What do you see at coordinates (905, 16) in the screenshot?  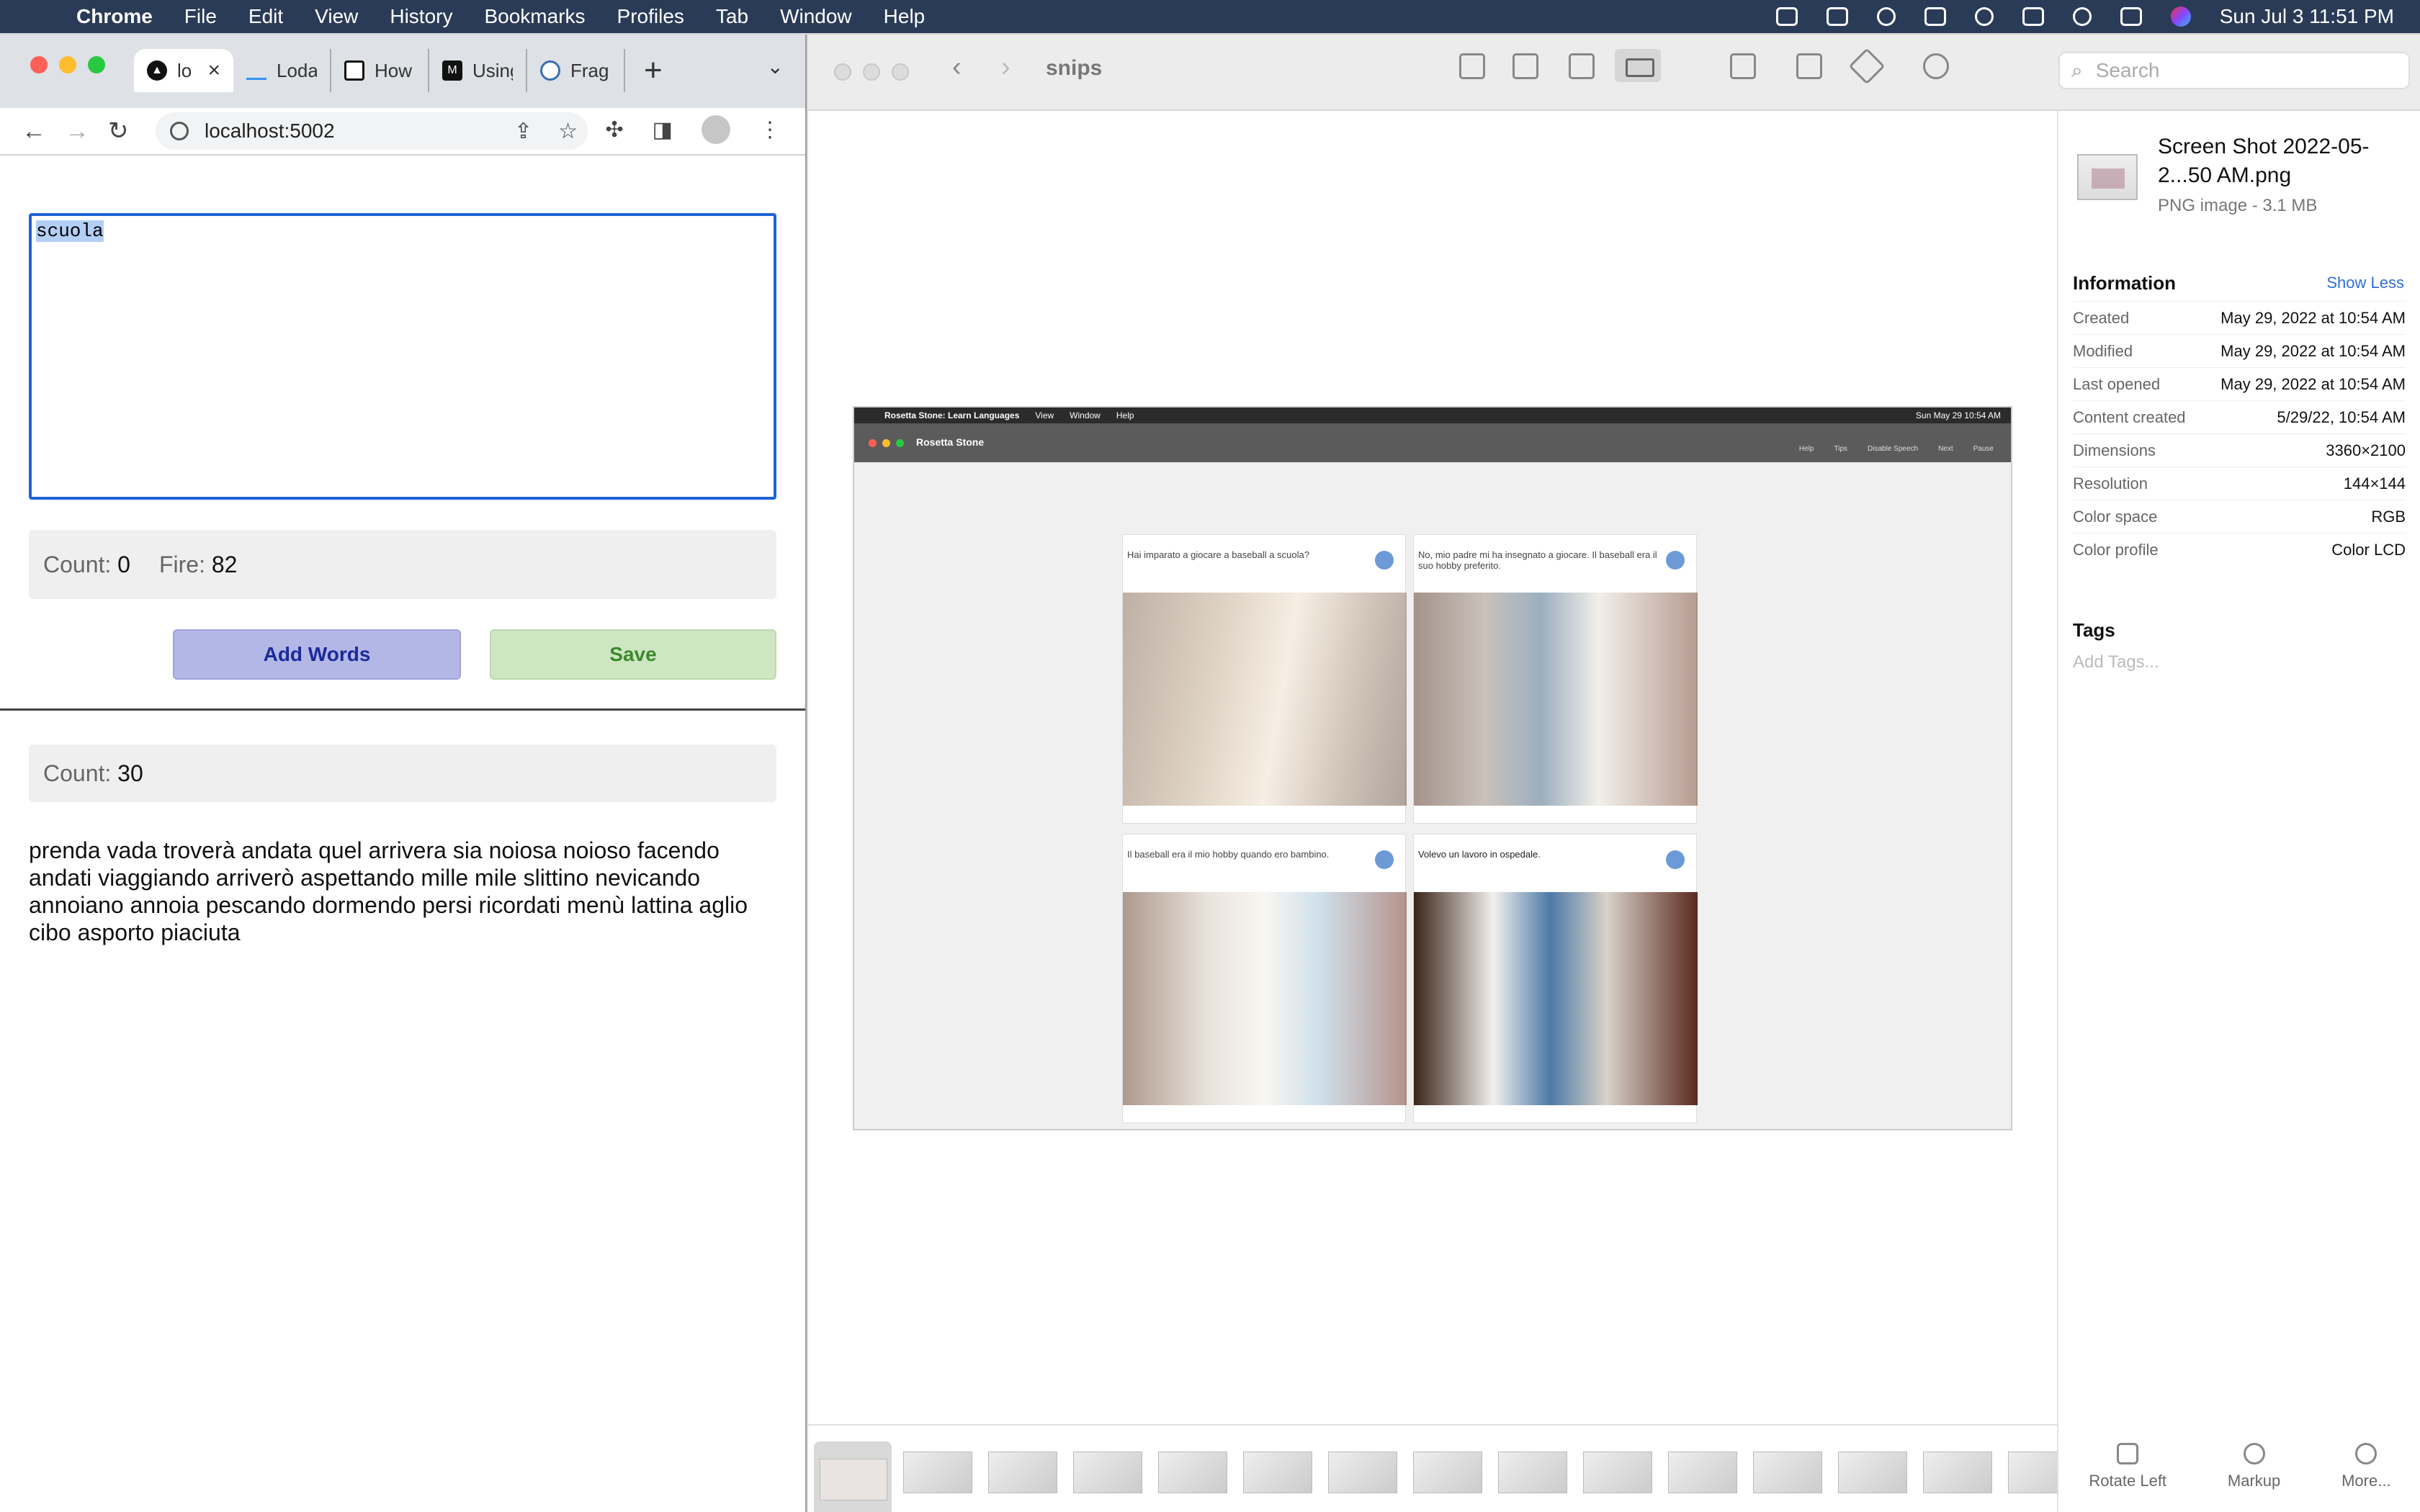 I see `menu-help: Help` at bounding box center [905, 16].